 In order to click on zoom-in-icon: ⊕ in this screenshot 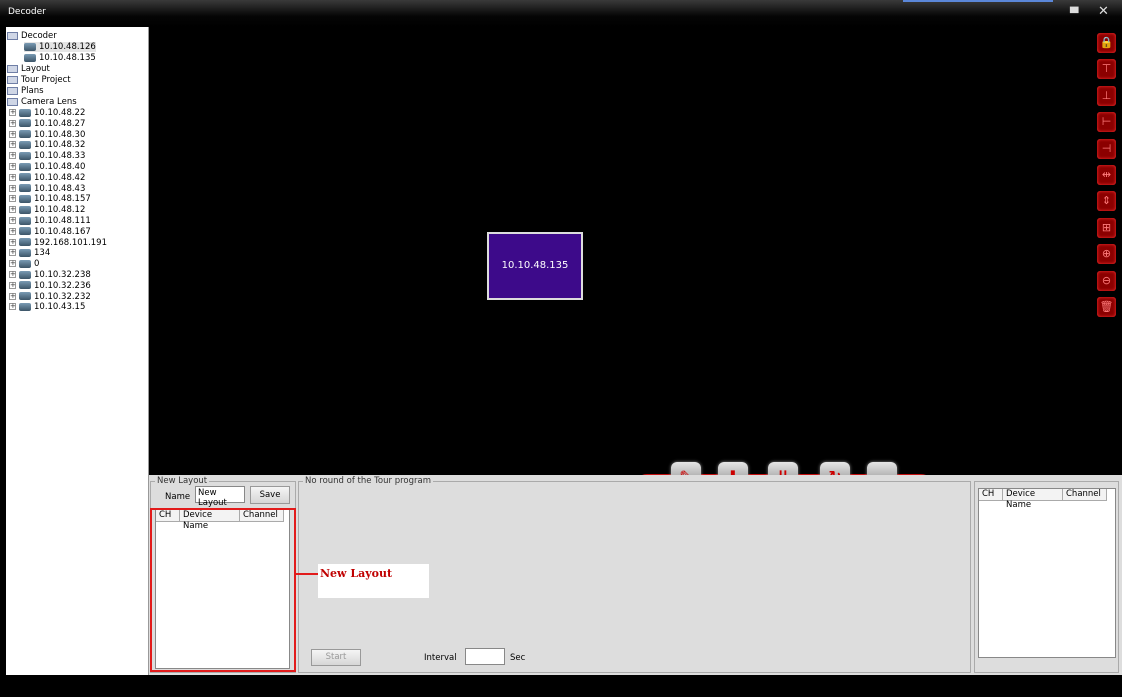, I will do `click(1106, 254)`.